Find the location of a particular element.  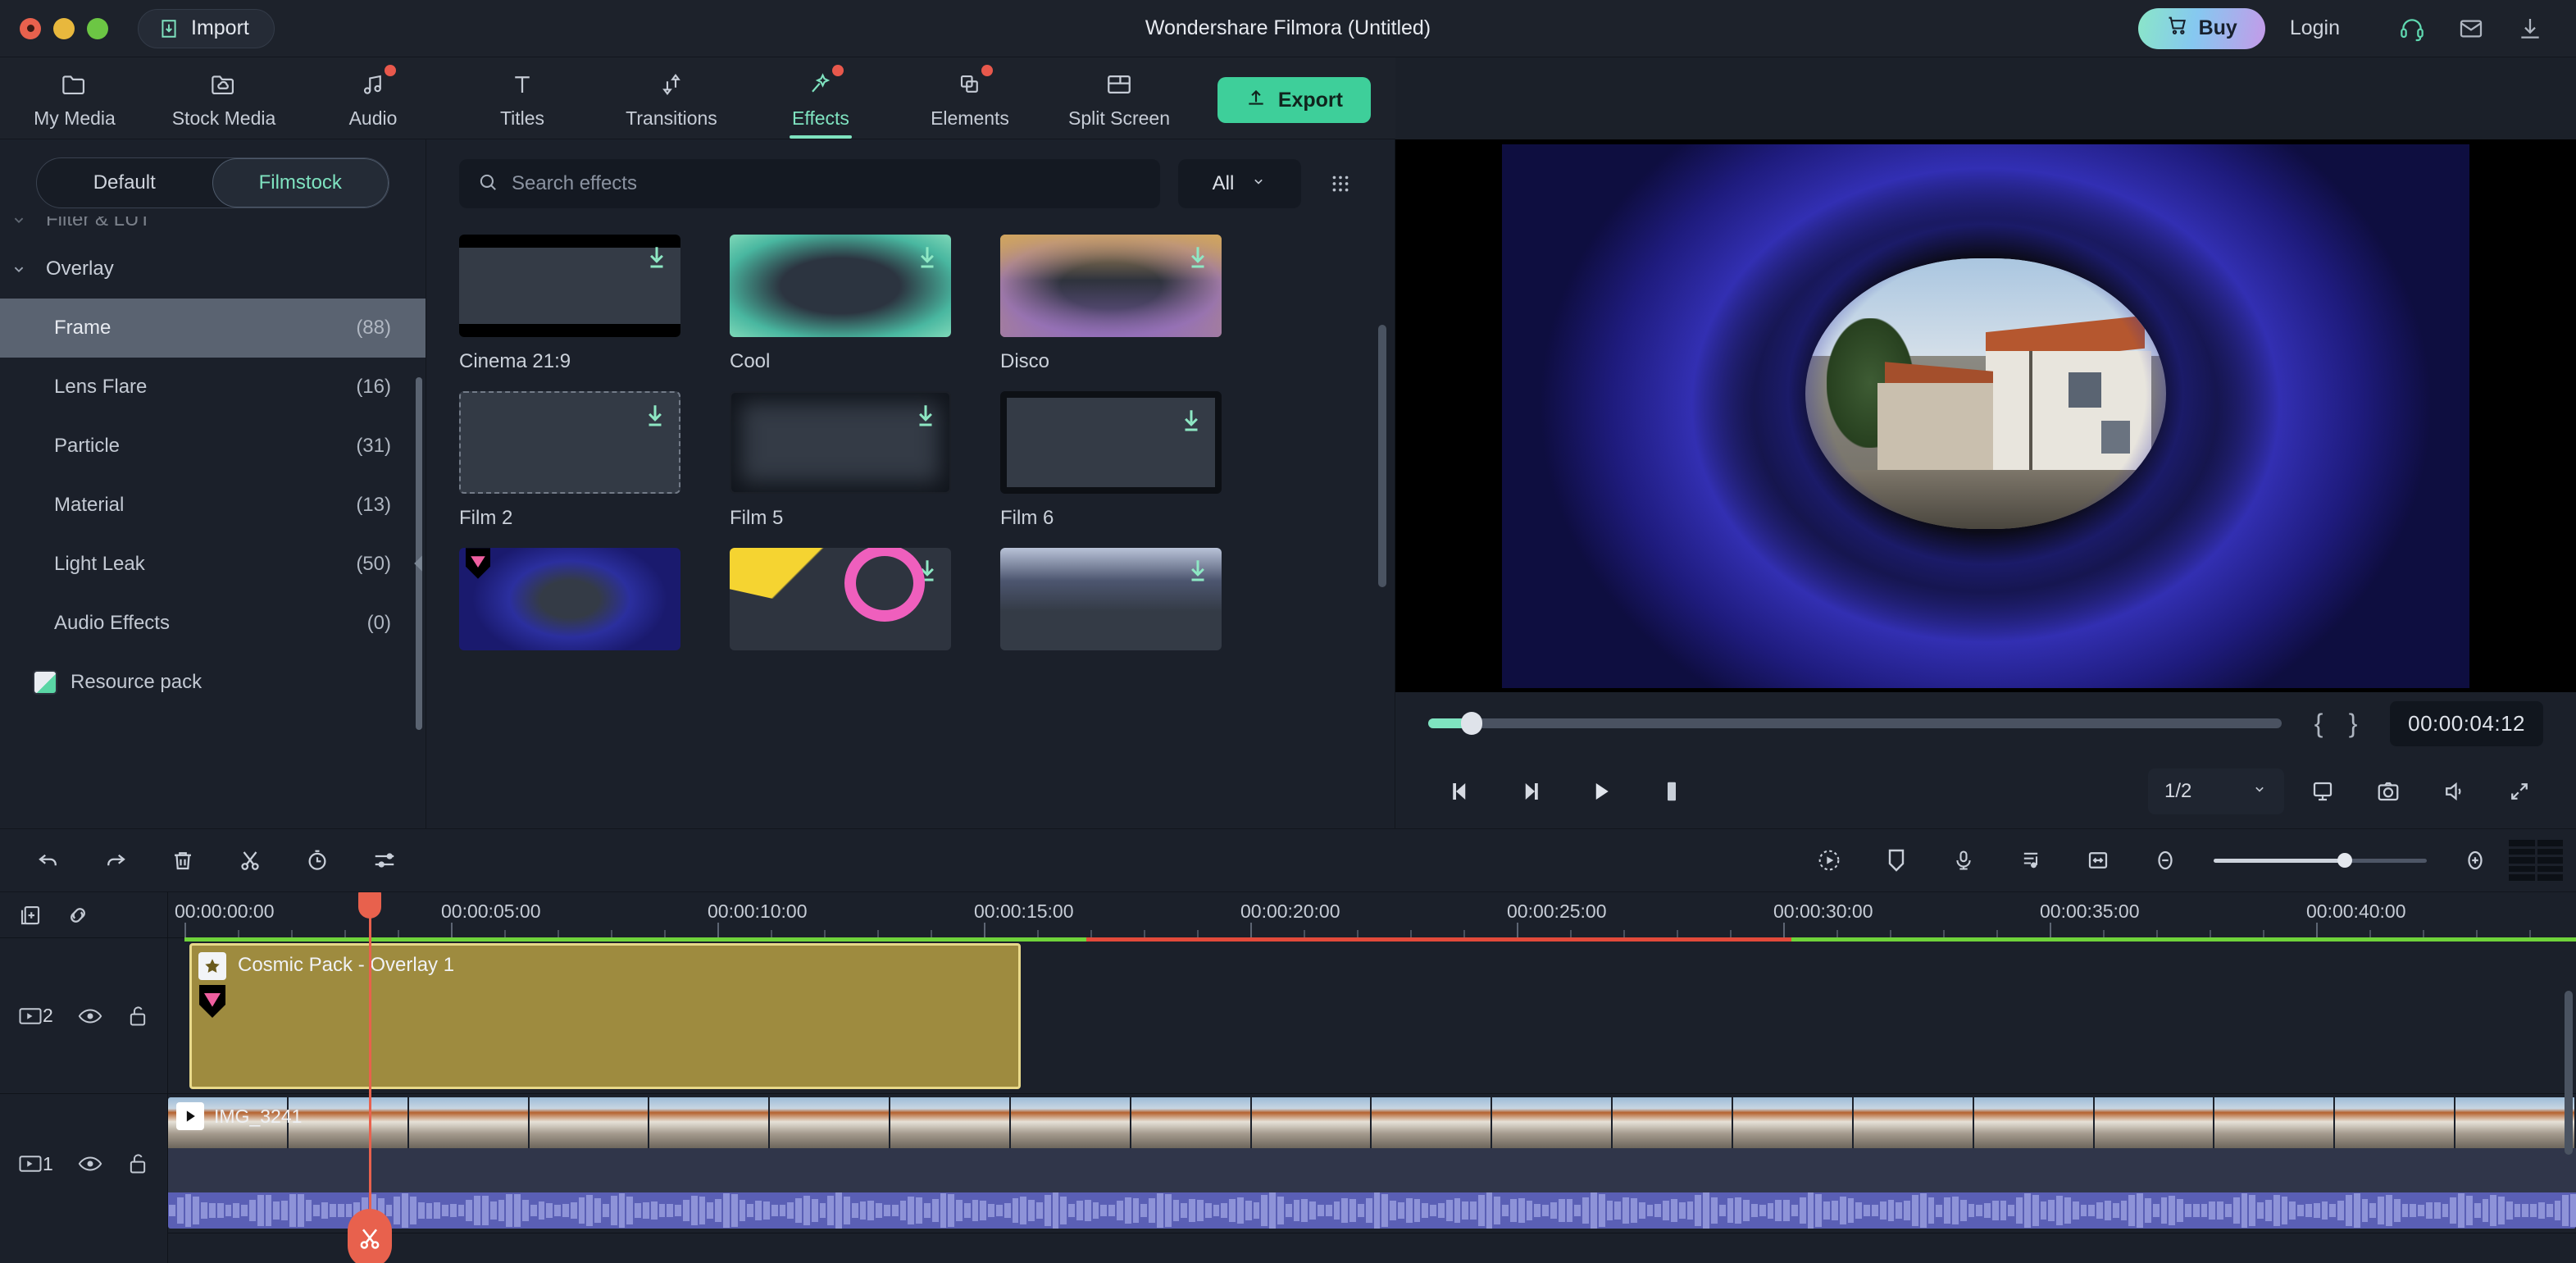

import-button: Import is located at coordinates (206, 28).